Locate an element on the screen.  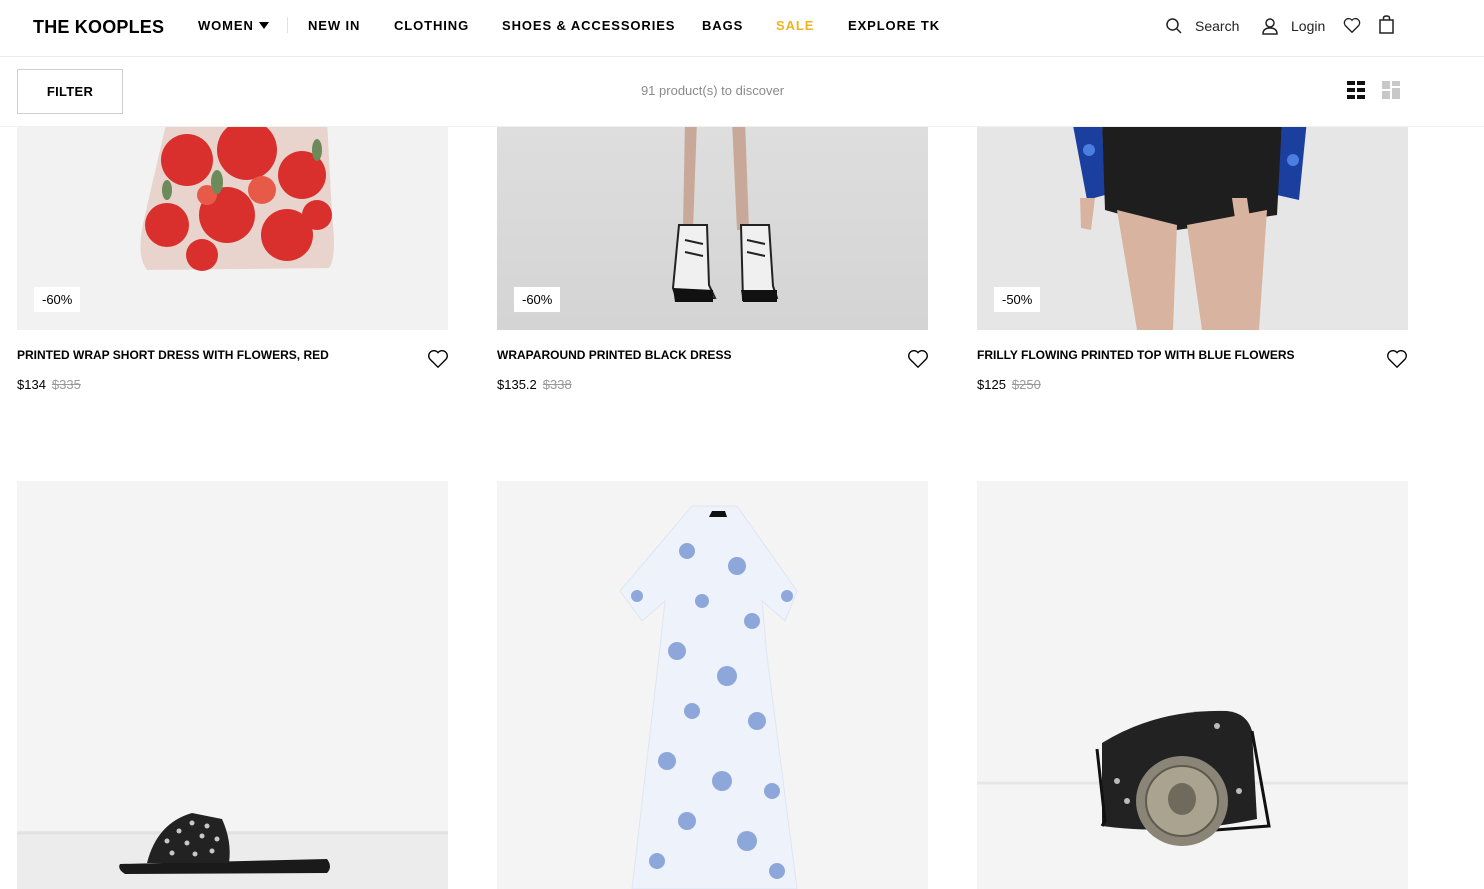
studded-sandal-image is located at coordinates (232, 685).